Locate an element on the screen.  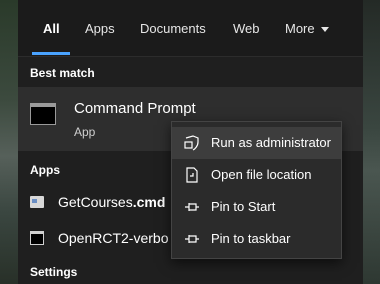
app-item-label: OpenRCT2-verbo is located at coordinates (113, 238).